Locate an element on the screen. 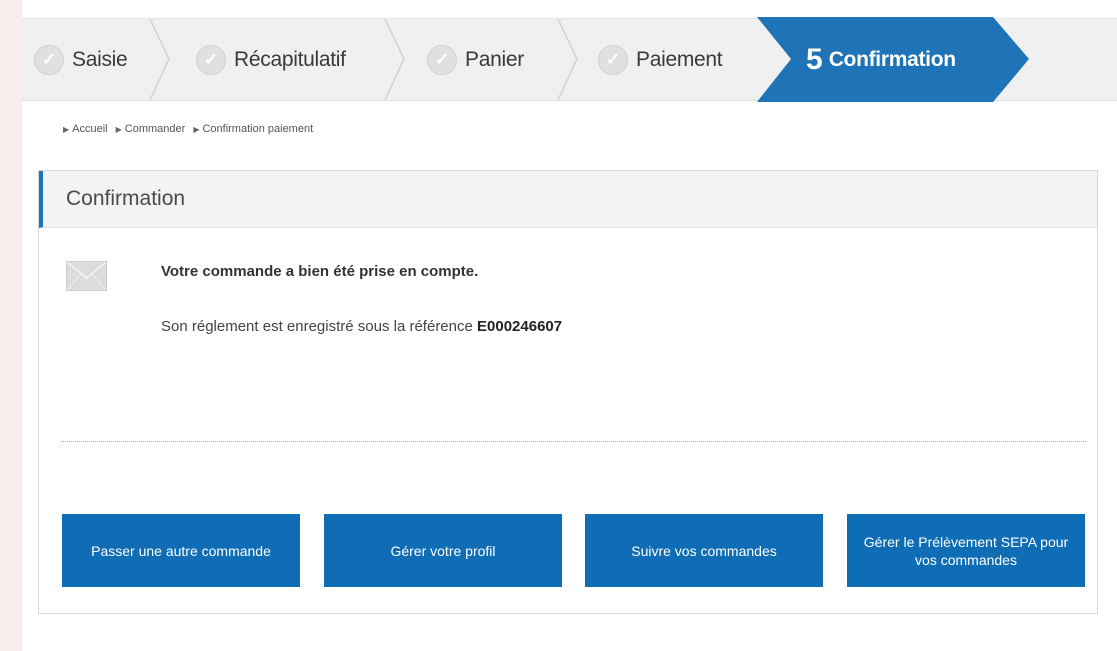  step-label: Paiement is located at coordinates (679, 59).